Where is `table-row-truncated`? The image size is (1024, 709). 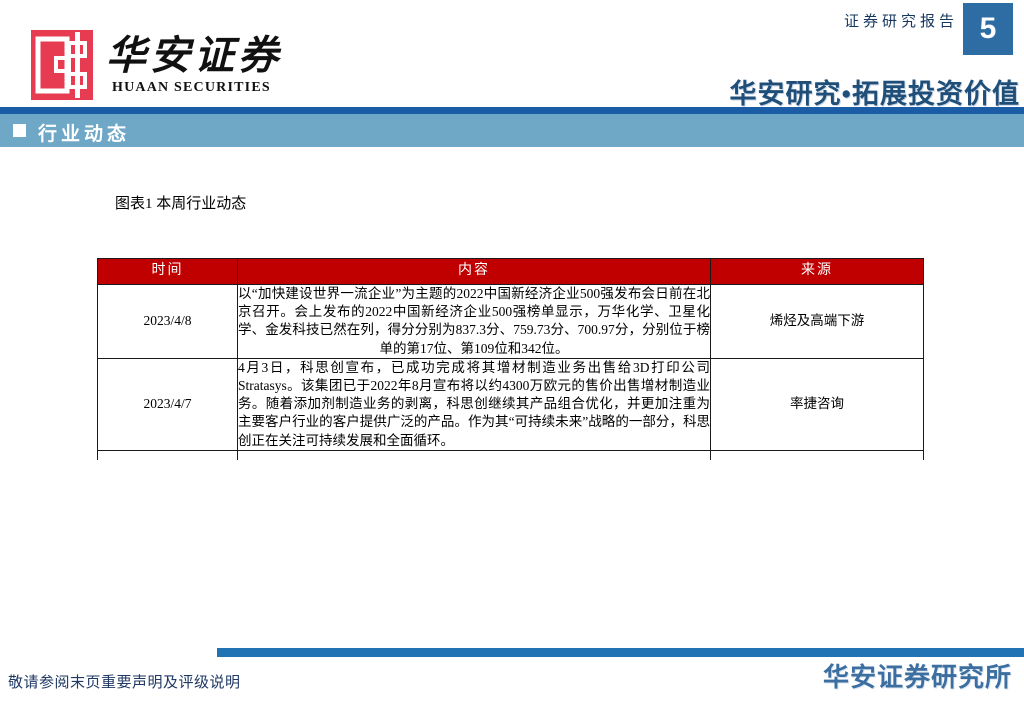 table-row-truncated is located at coordinates (510, 454).